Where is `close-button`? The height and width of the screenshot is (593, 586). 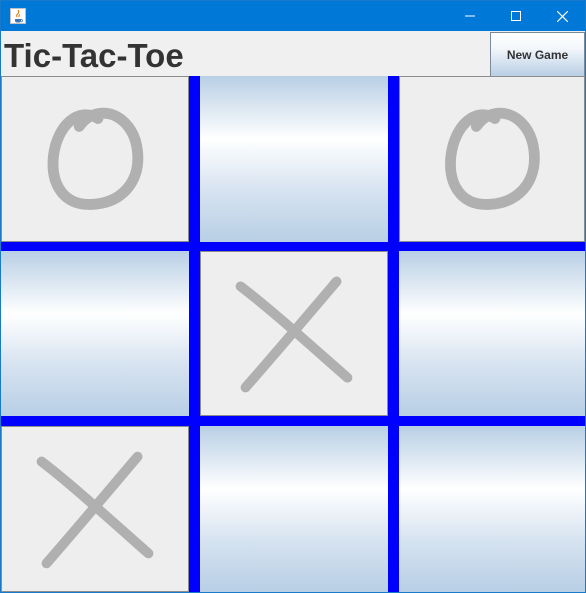 close-button is located at coordinates (562, 16).